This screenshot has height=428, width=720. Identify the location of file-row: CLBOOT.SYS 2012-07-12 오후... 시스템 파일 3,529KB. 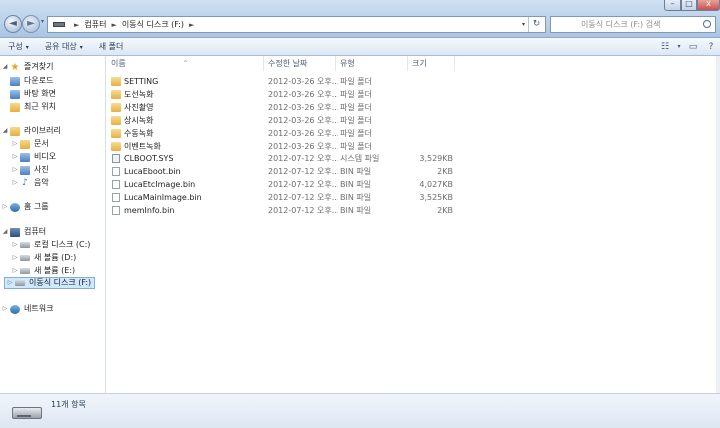
(287, 158).